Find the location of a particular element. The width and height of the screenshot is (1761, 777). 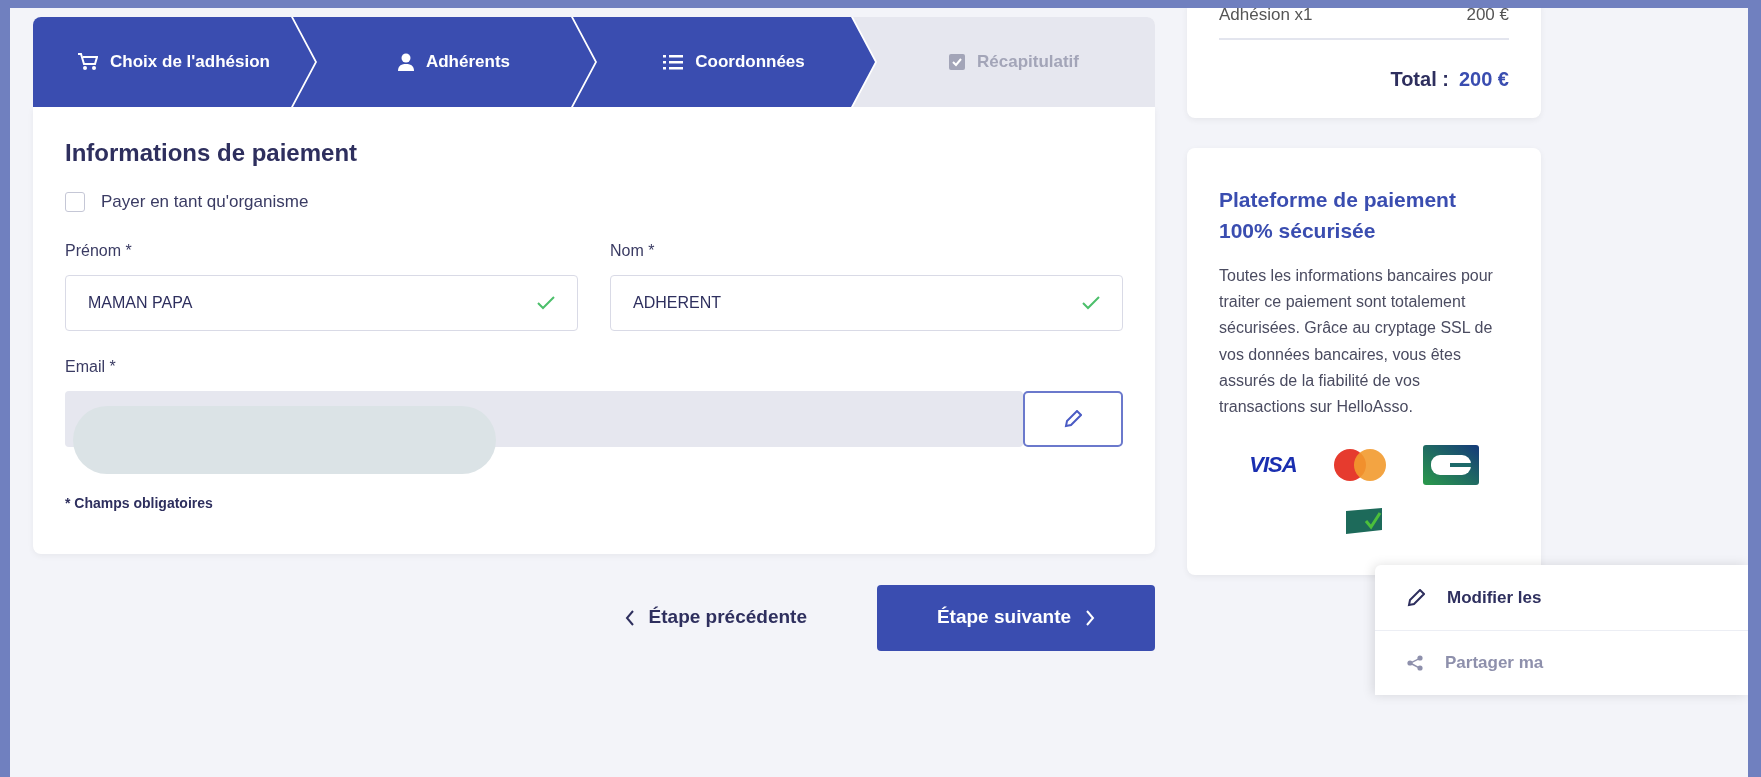

total-label: Total : is located at coordinates (1419, 79).